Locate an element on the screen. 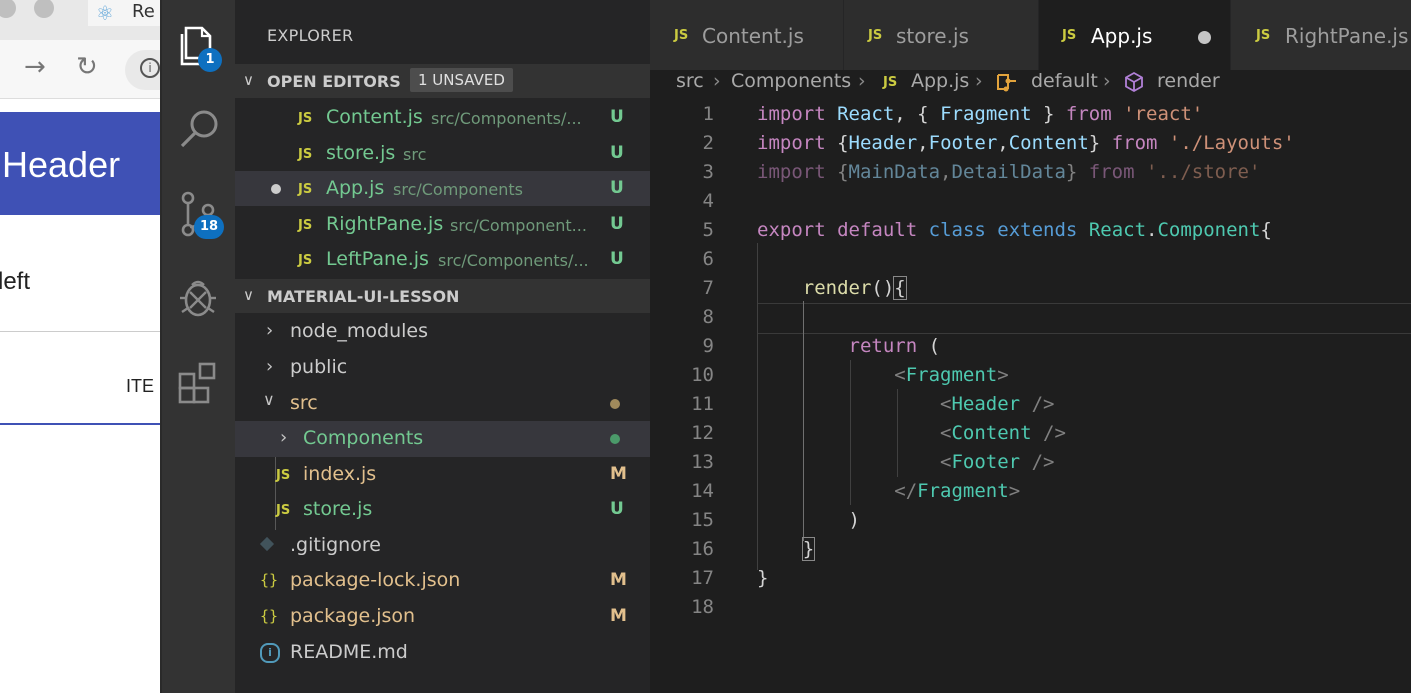 The height and width of the screenshot is (693, 1411). git-icon is located at coordinates (267, 544).